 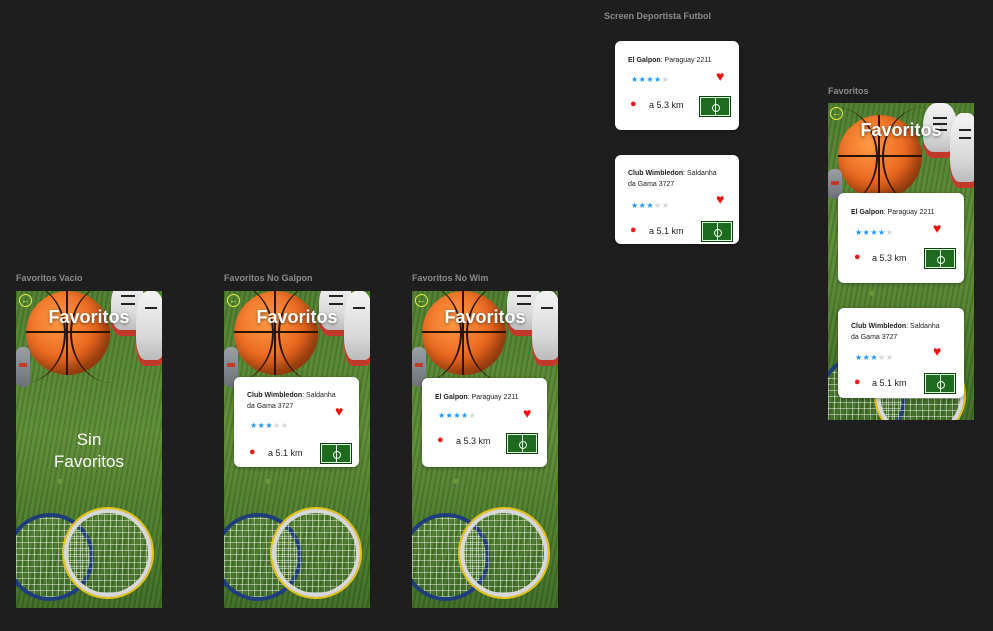 I want to click on frame-label-deportista: Screen Deportista Futbol, so click(x=658, y=16).